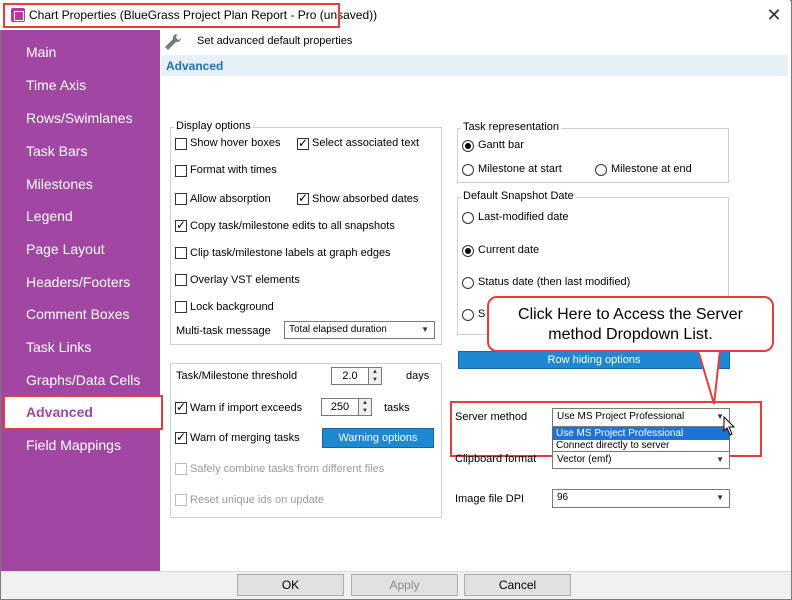 This screenshot has height=600, width=792. I want to click on threshold-label: Task/Milestone threshold, so click(237, 376).